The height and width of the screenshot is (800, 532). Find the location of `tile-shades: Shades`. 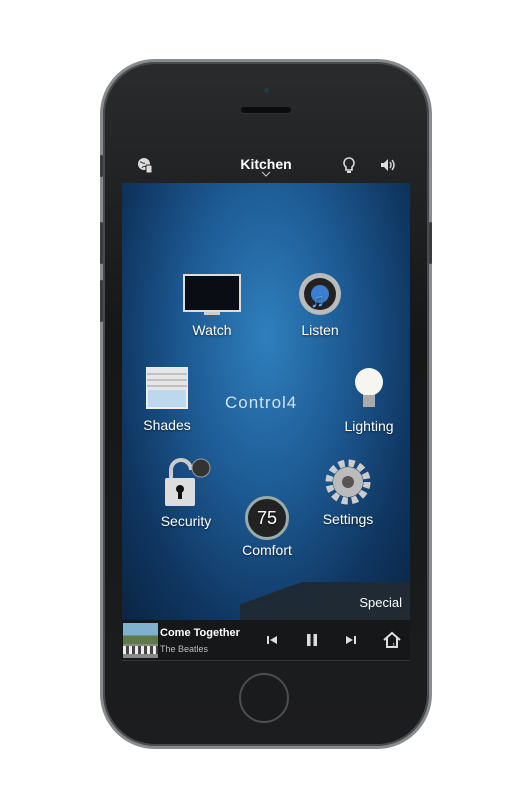

tile-shades: Shades is located at coordinates (167, 399).